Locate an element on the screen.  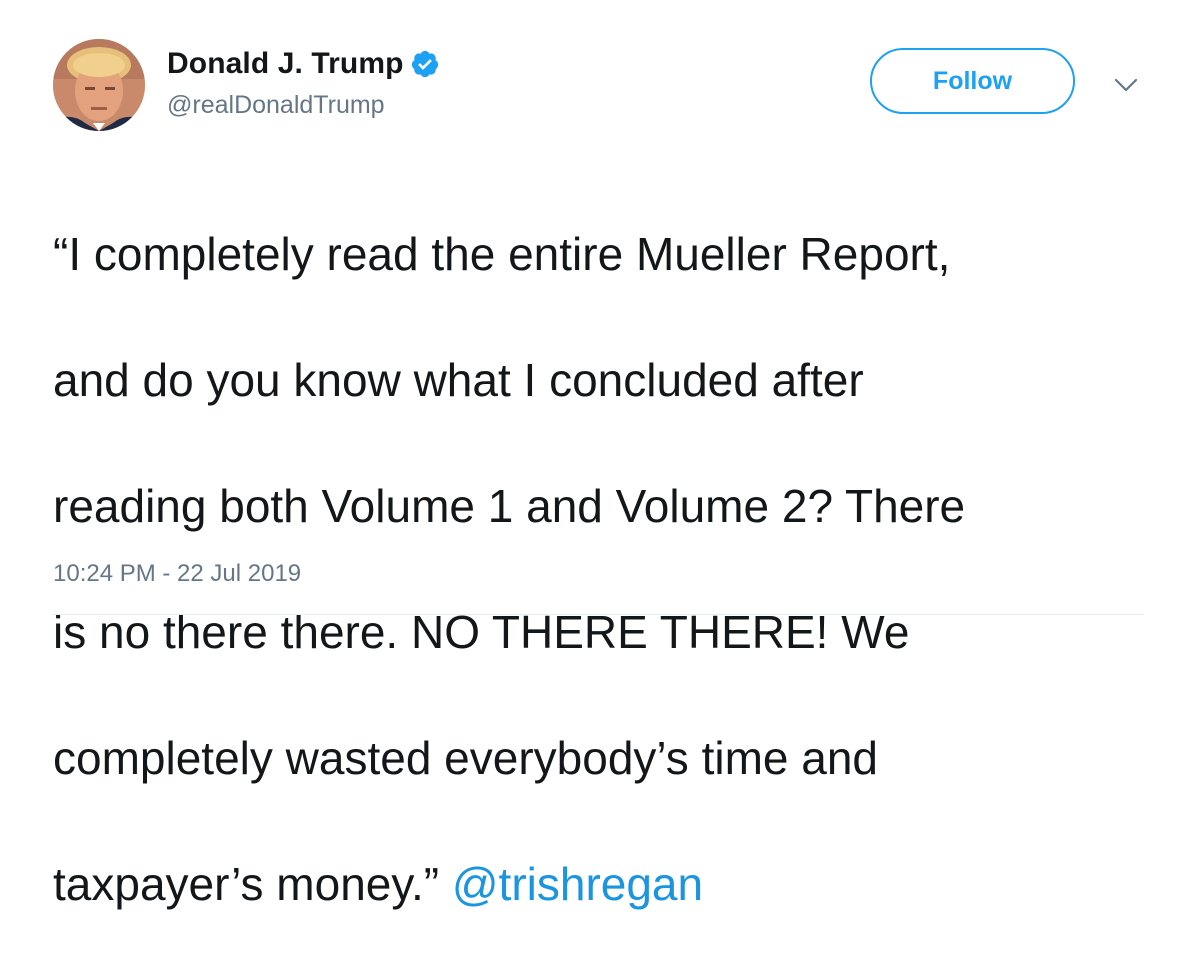
tweet-line-last: taxpayer’s money.” @trishregan is located at coordinates (608, 884).